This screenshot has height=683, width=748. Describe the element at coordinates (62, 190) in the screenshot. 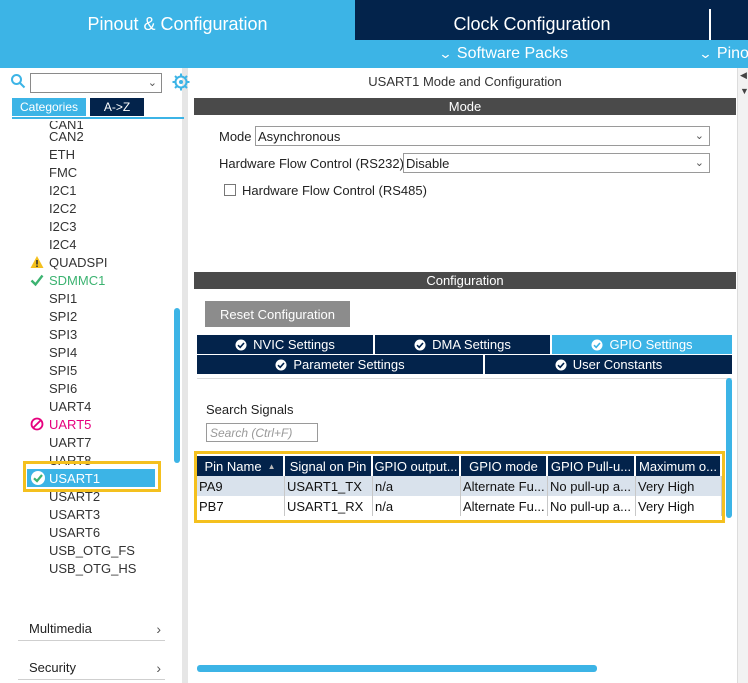

I see `list-item: I2C1` at that location.